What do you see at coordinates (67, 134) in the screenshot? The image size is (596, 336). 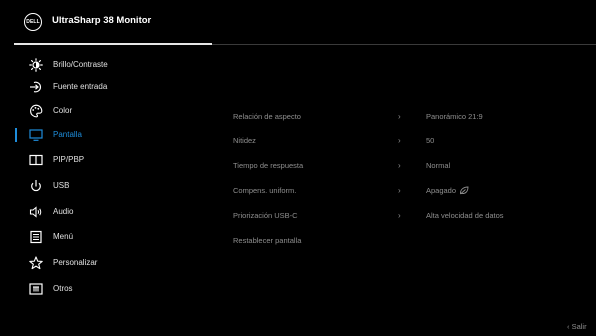 I see `menu-item-label: Pantalla` at bounding box center [67, 134].